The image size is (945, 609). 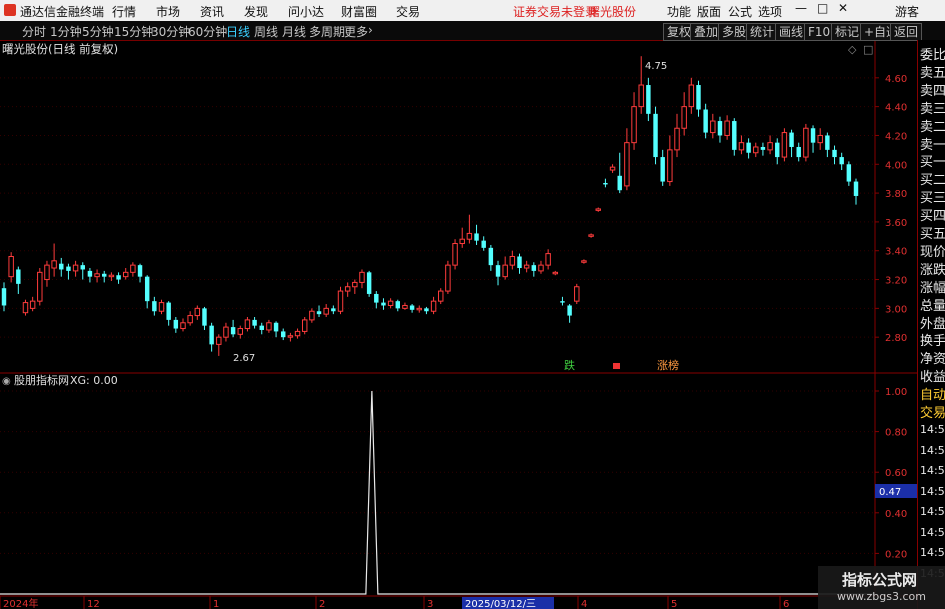 I want to click on marker-rank: 涨榜, so click(x=668, y=365).